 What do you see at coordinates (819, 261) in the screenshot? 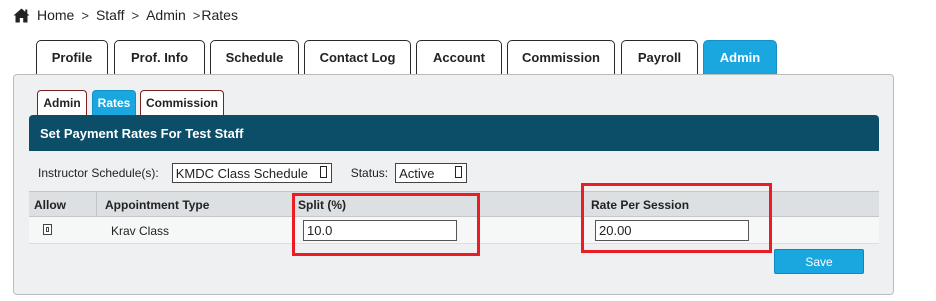
I see `save-button: Save` at bounding box center [819, 261].